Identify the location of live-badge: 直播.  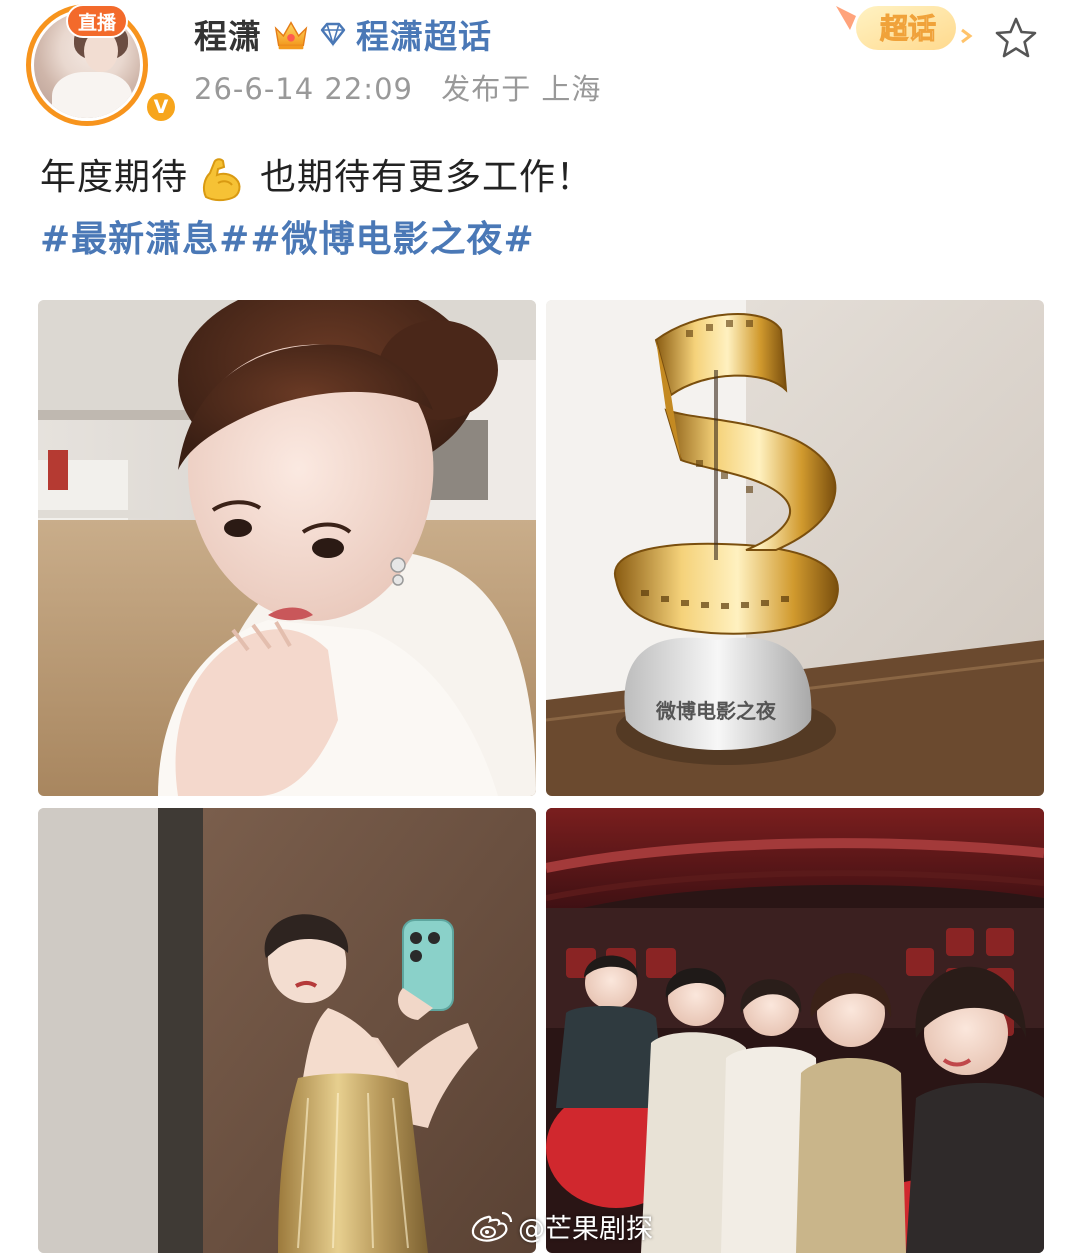
(97, 21).